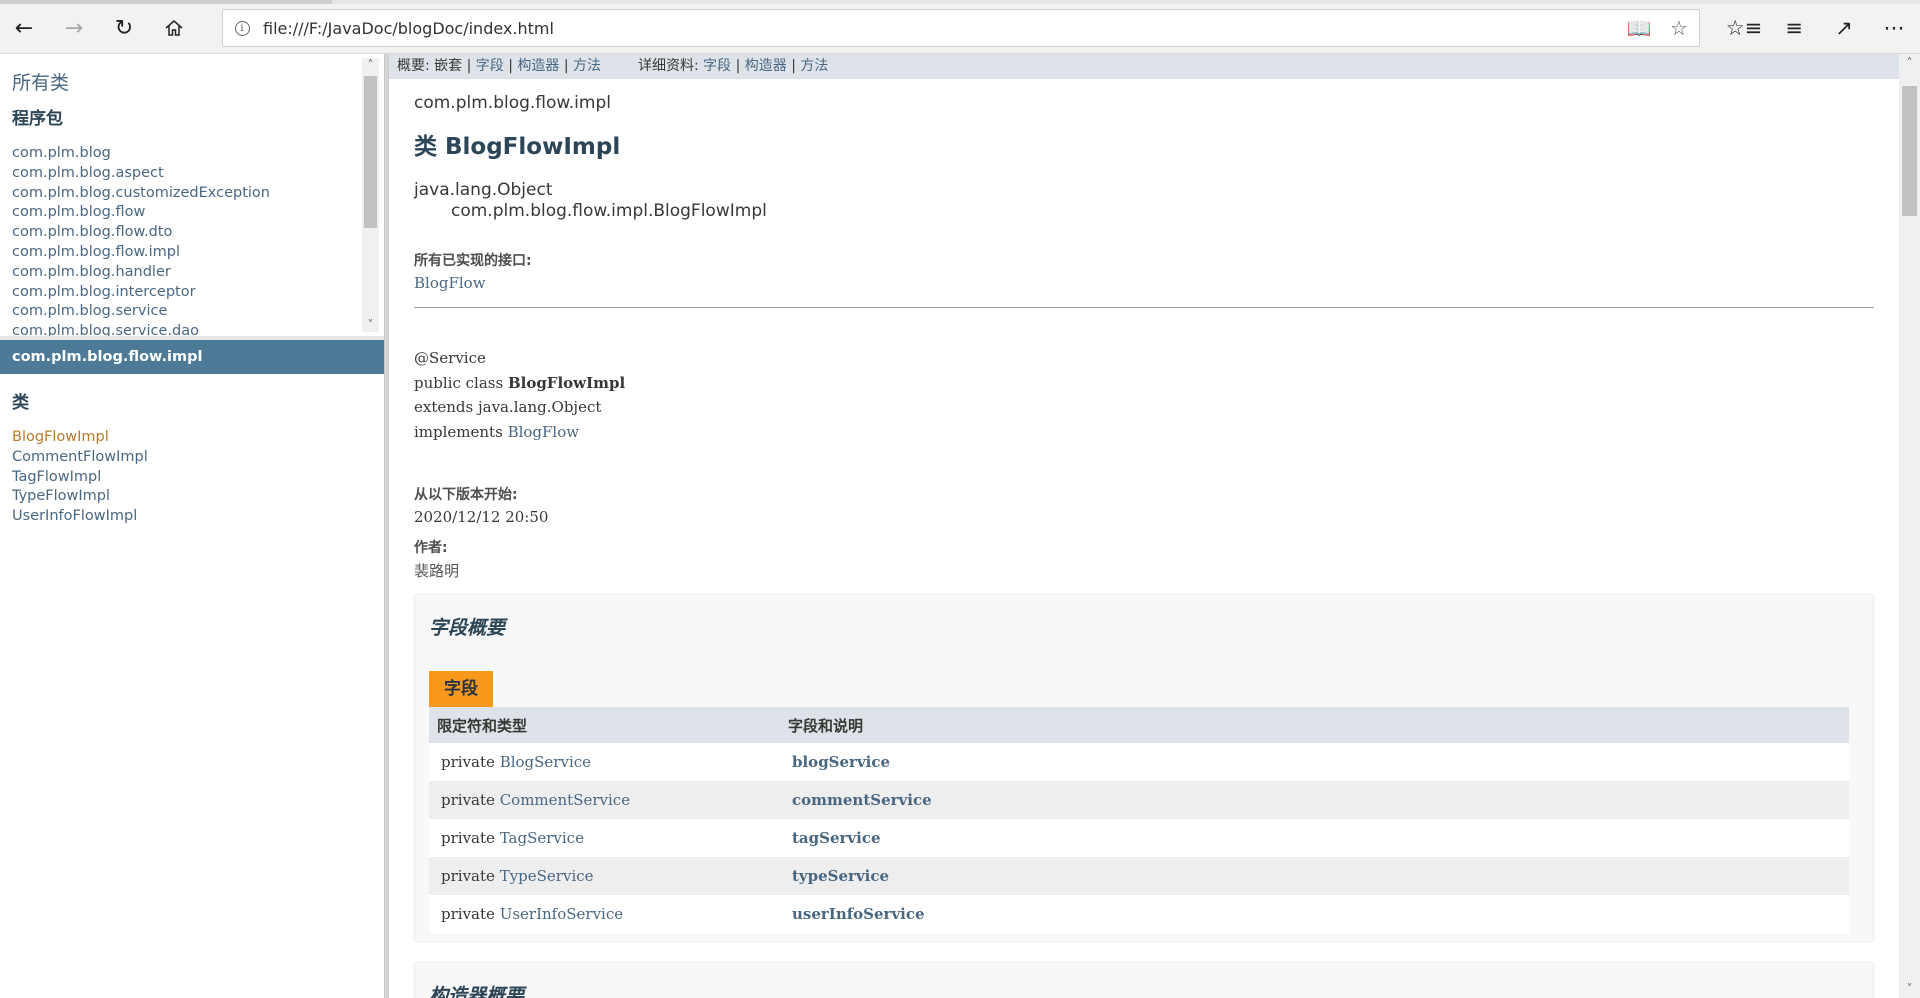  What do you see at coordinates (1679, 28) in the screenshot?
I see `favorite-button: ☆` at bounding box center [1679, 28].